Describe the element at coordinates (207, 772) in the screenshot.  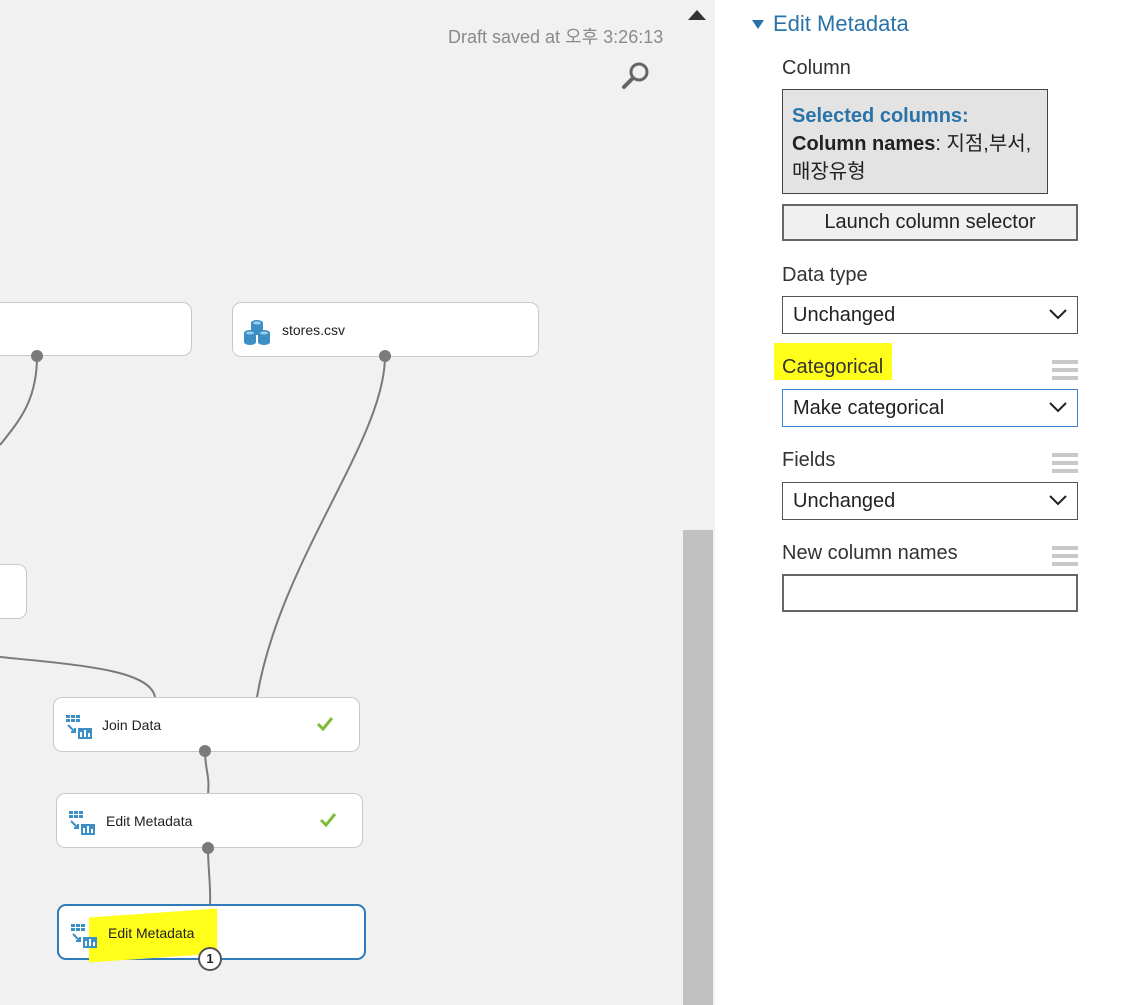
I see `wire-join-to-edit1` at that location.